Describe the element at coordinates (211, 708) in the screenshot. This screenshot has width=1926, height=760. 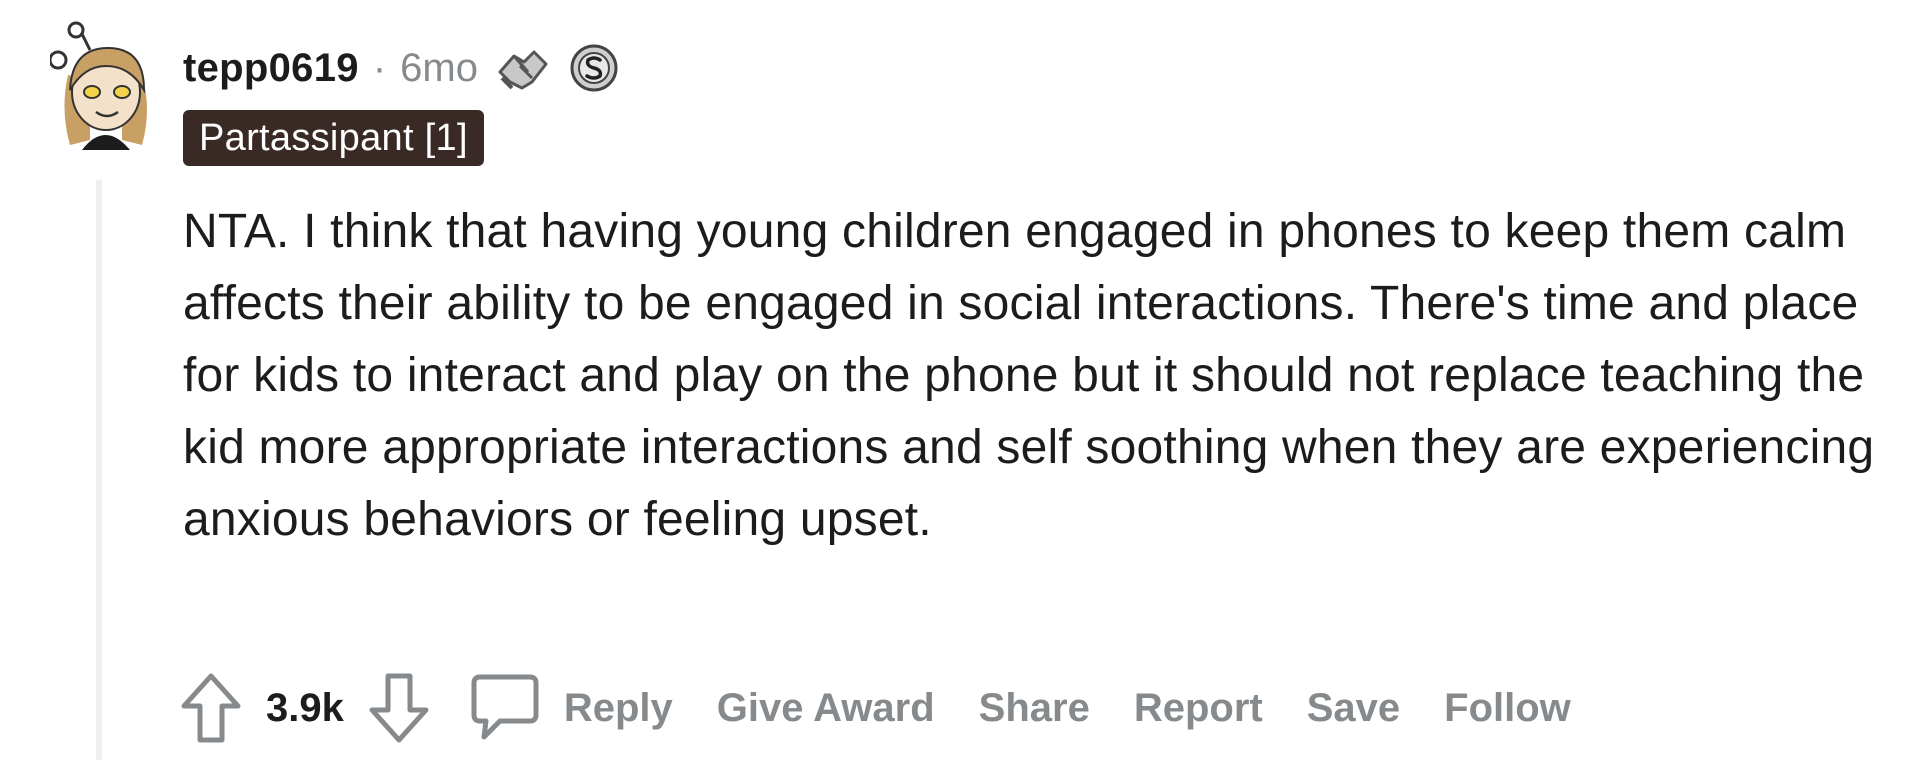
I see `upvote-arrow-icon` at that location.